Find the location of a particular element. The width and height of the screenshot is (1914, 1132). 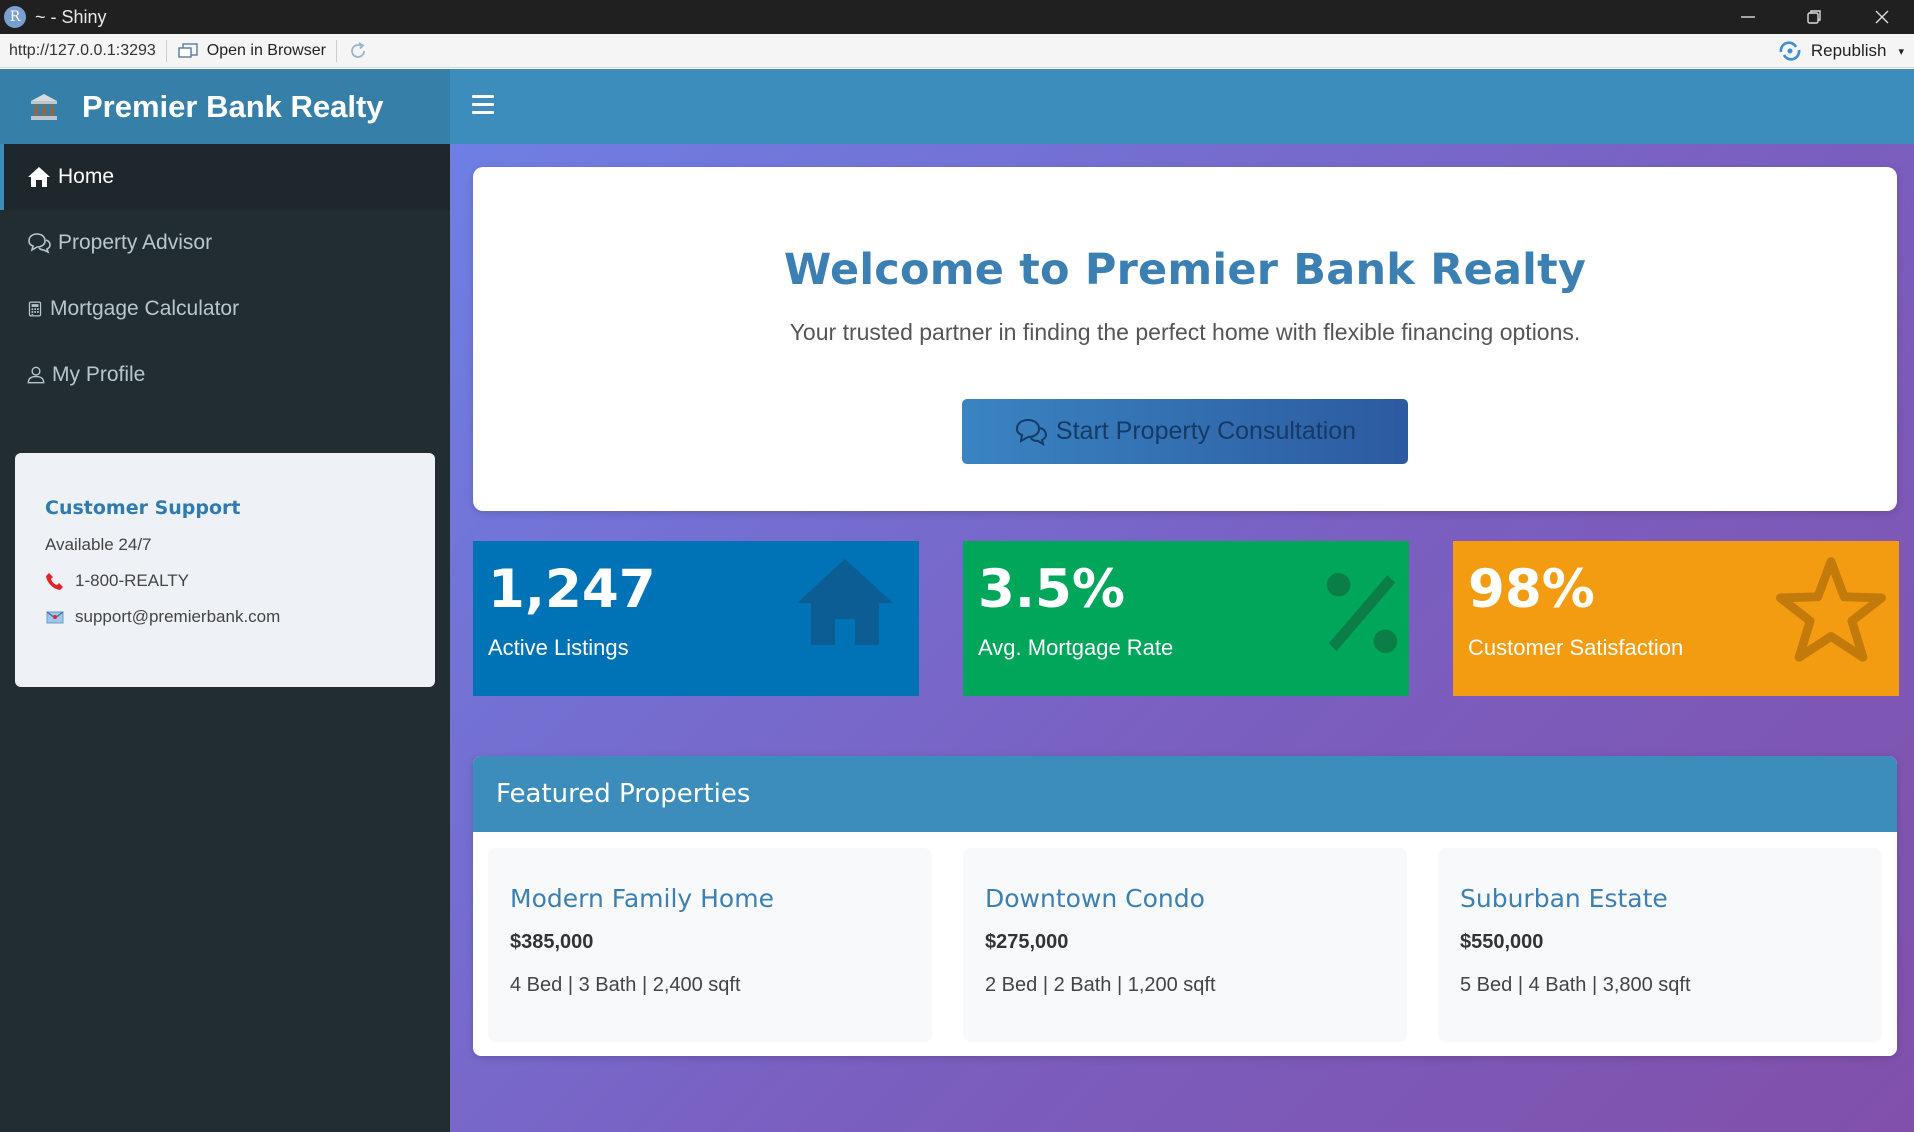

user-icon is located at coordinates (36, 375).